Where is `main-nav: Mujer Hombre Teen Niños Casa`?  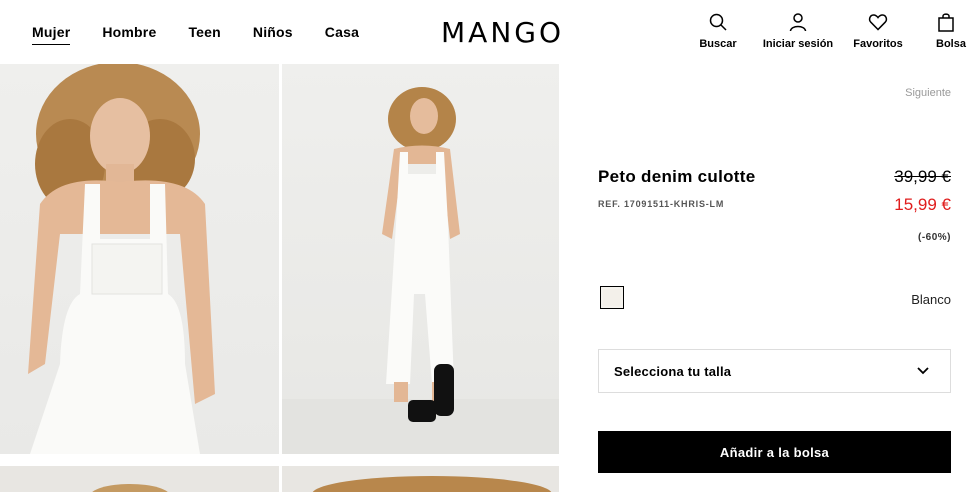 main-nav: Mujer Hombre Teen Niños Casa is located at coordinates (195, 34).